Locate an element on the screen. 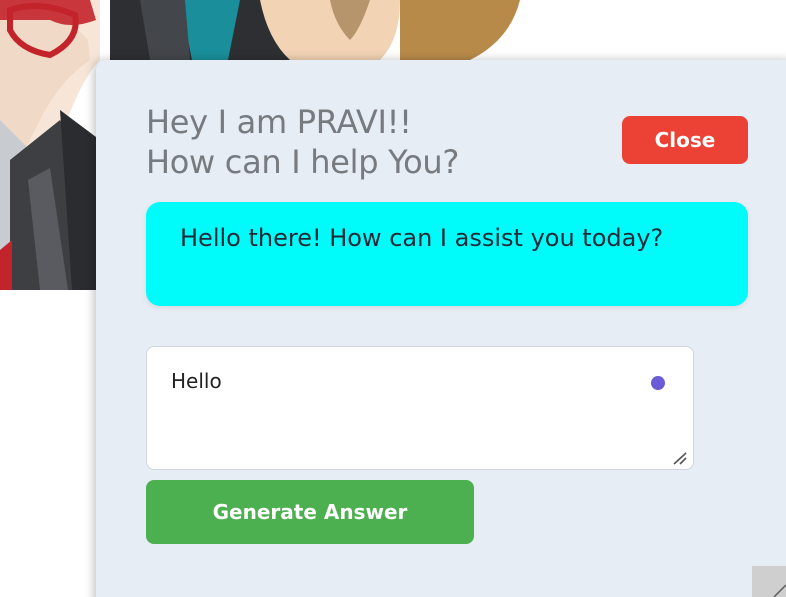 The height and width of the screenshot is (597, 786). close-button: Close is located at coordinates (685, 140).